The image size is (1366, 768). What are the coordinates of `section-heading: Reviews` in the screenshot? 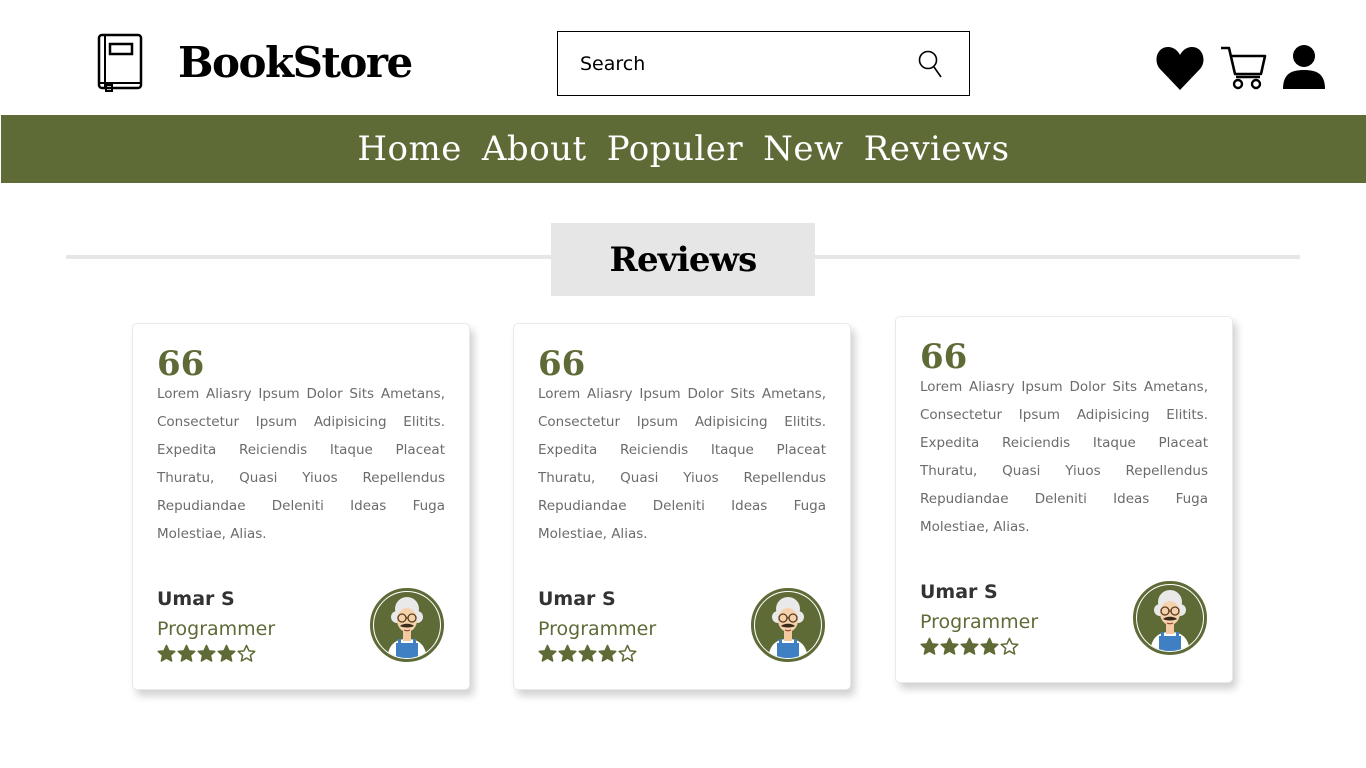 It's located at (683, 259).